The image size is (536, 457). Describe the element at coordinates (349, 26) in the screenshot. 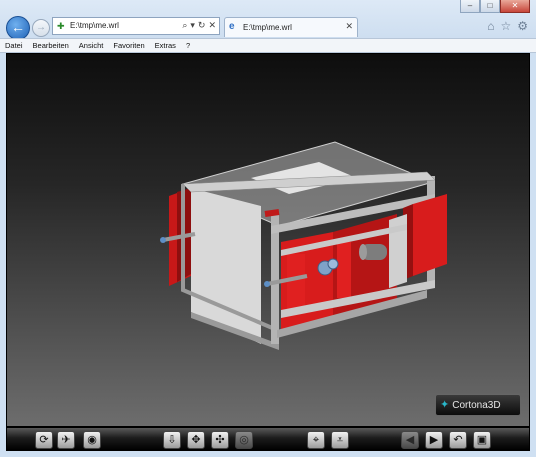

I see `tab-close-icon: ✕` at that location.